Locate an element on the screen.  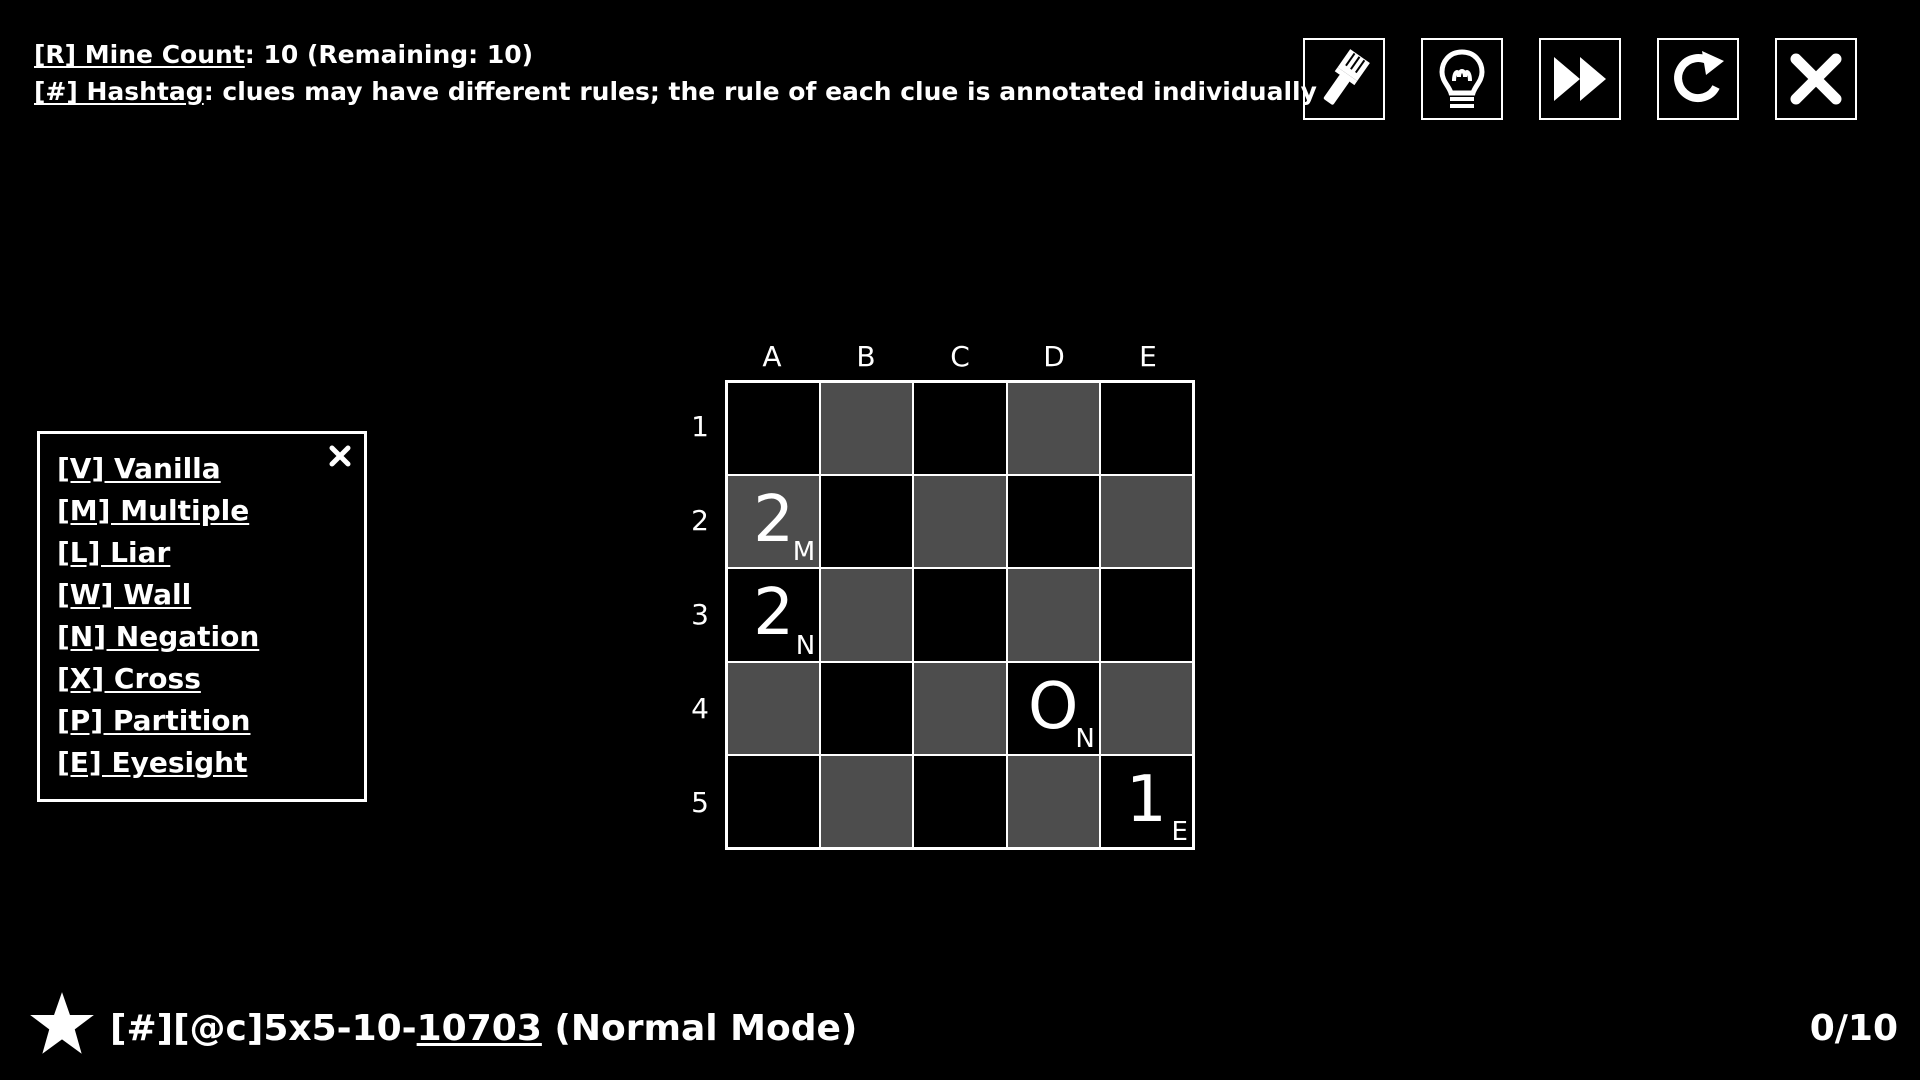
cell-a1 is located at coordinates (774, 429).